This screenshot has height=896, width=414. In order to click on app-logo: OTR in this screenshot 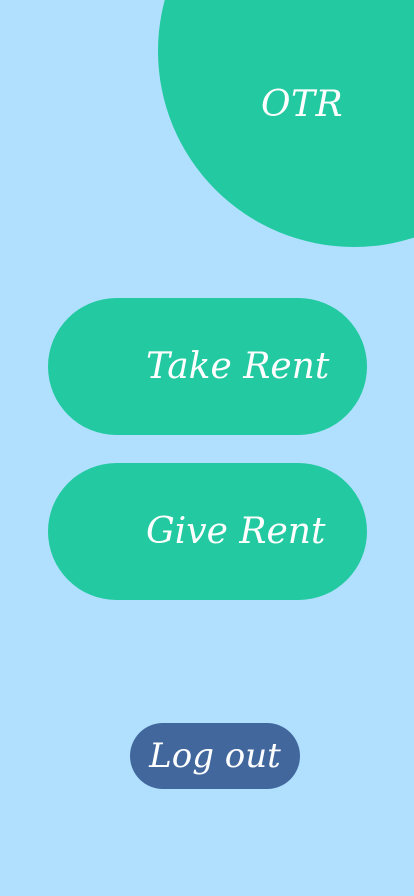, I will do `click(302, 104)`.